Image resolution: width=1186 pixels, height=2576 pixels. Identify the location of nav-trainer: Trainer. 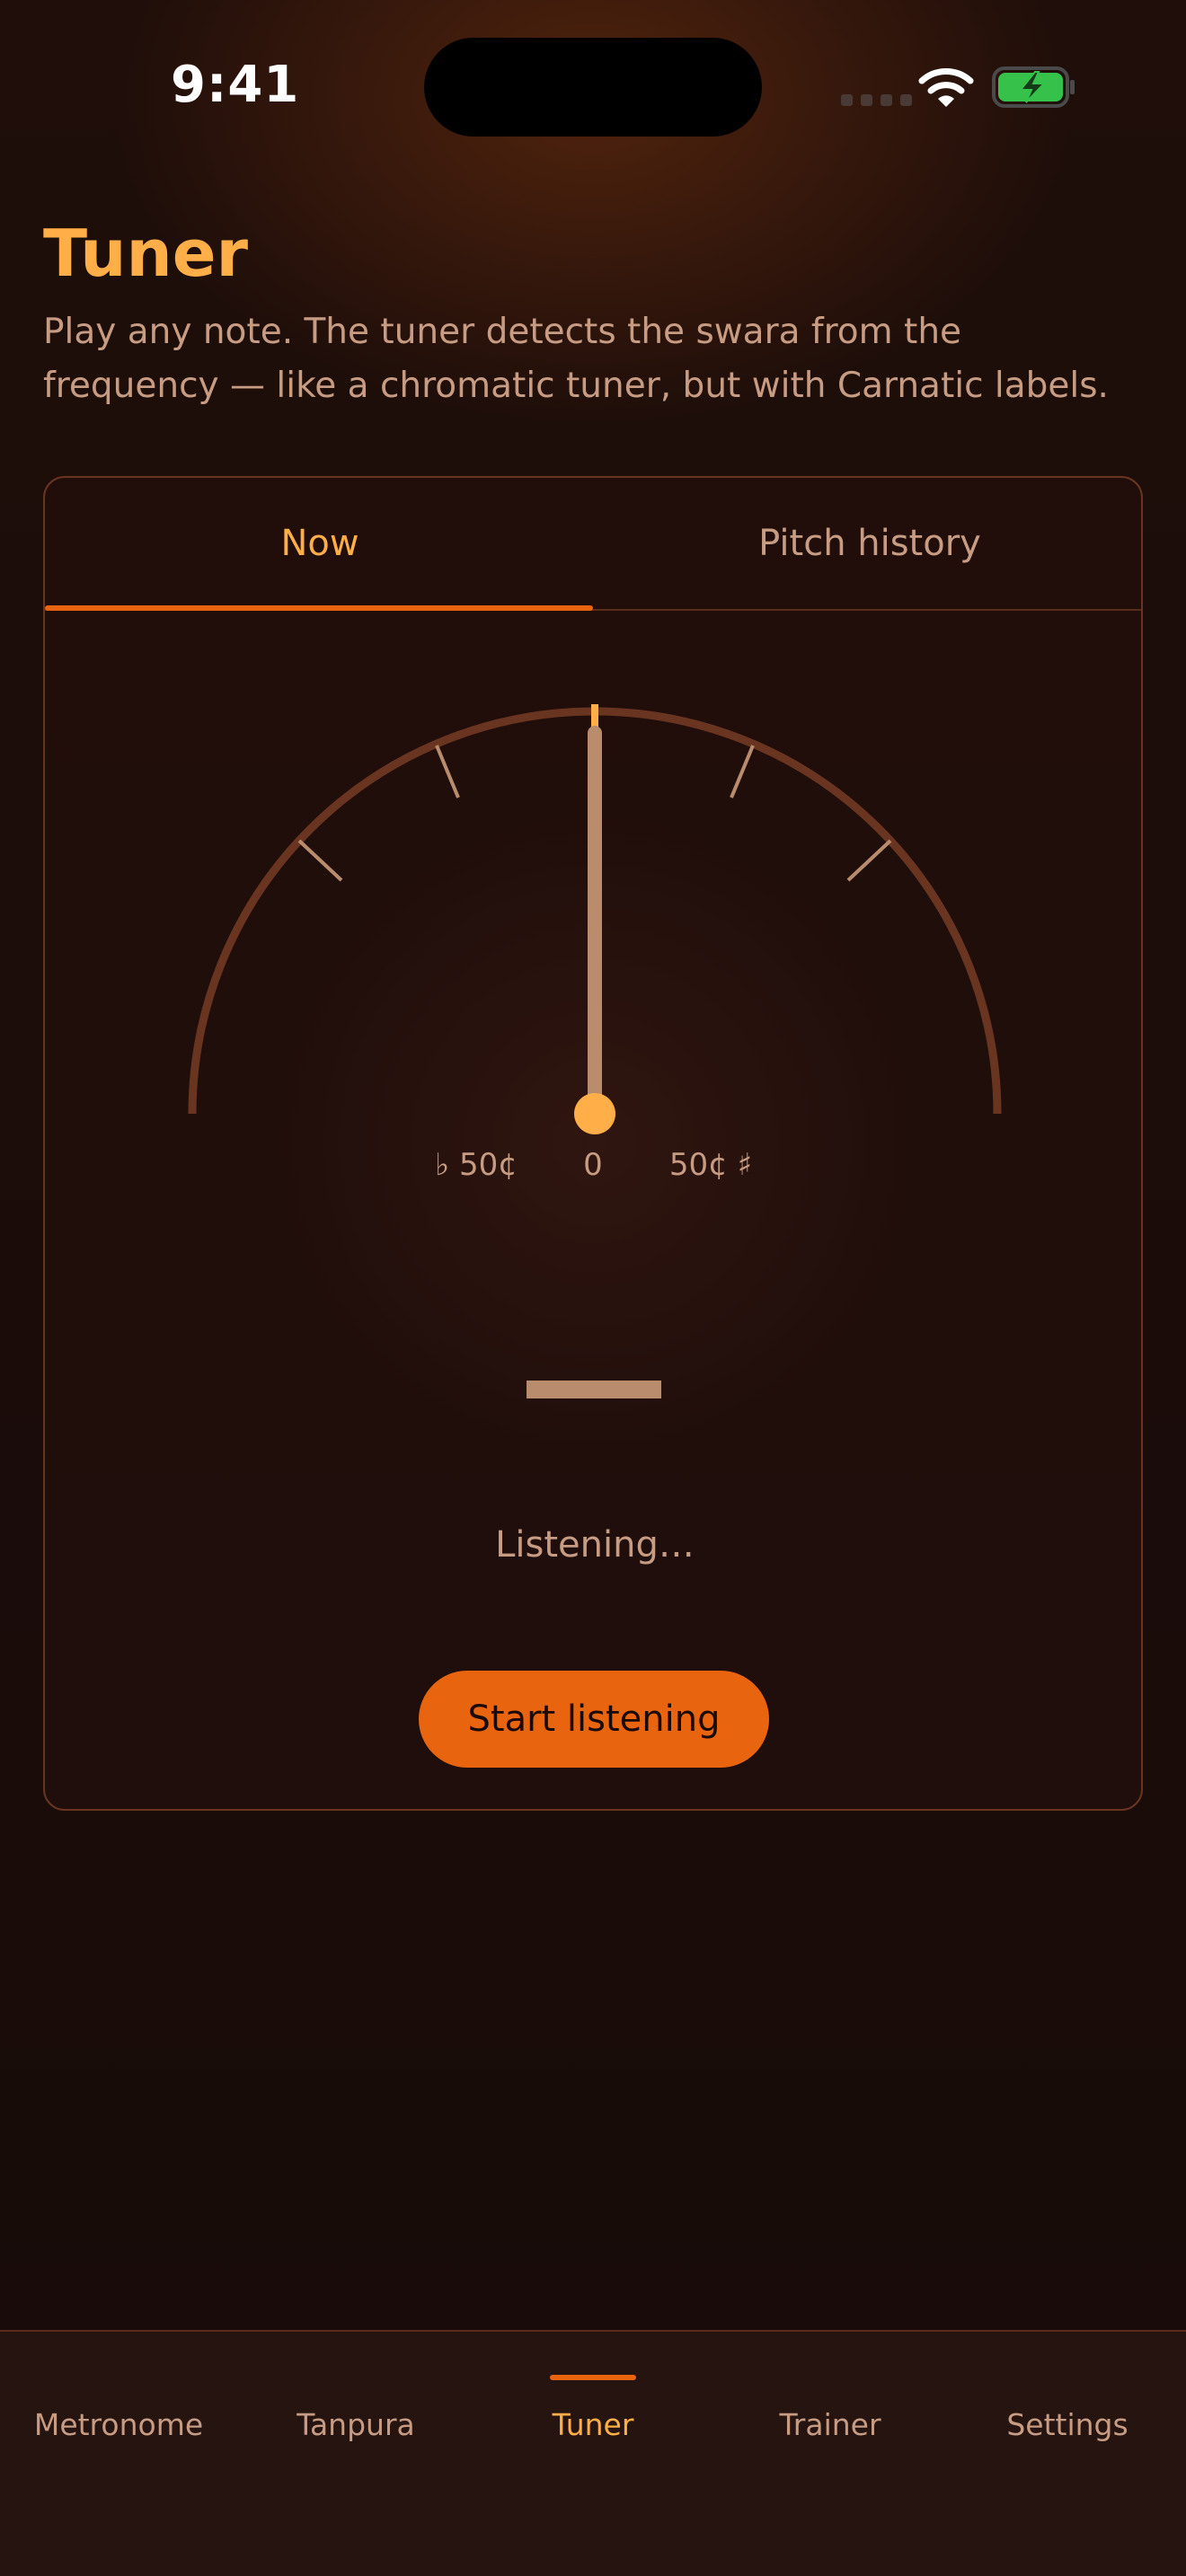
(830, 2424).